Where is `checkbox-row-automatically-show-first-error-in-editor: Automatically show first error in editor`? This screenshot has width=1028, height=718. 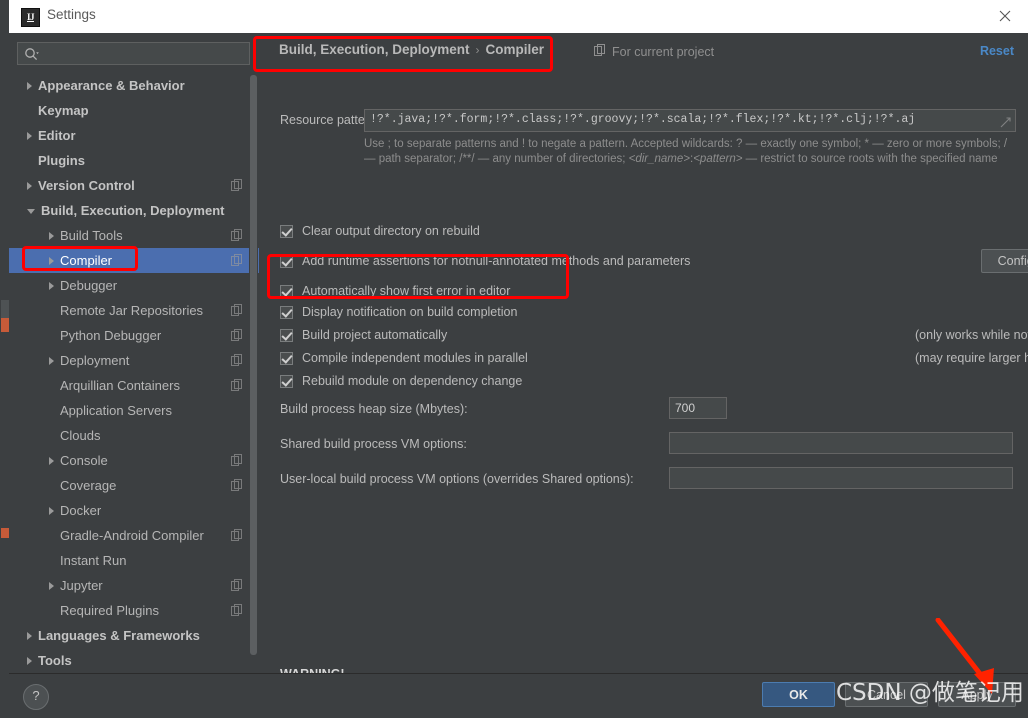 checkbox-row-automatically-show-first-error-in-editor: Automatically show first error in editor is located at coordinates (395, 291).